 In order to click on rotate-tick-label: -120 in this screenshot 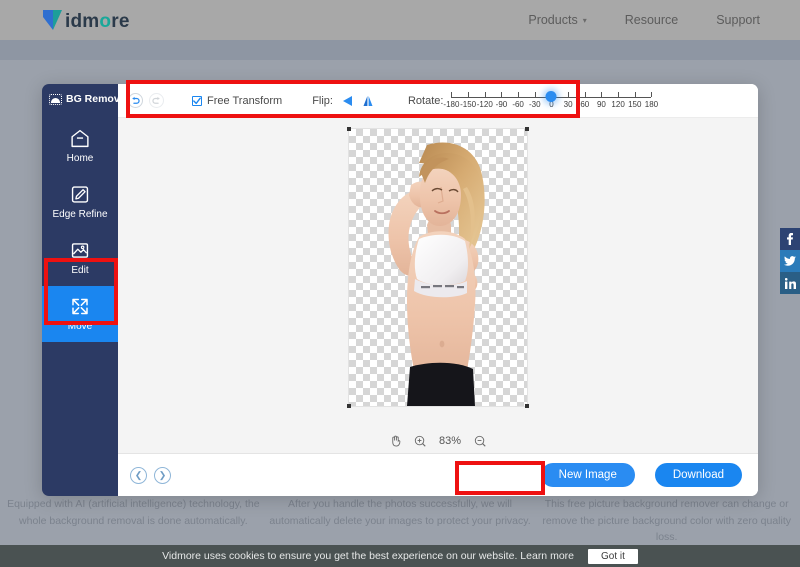, I will do `click(484, 104)`.